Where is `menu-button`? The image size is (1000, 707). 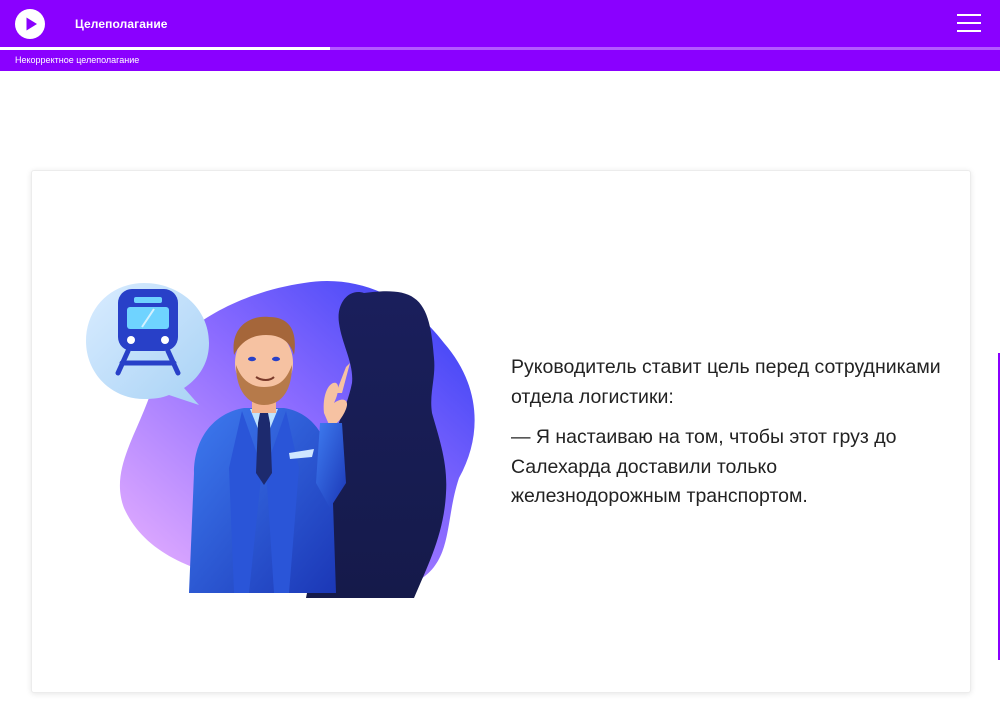 menu-button is located at coordinates (969, 23).